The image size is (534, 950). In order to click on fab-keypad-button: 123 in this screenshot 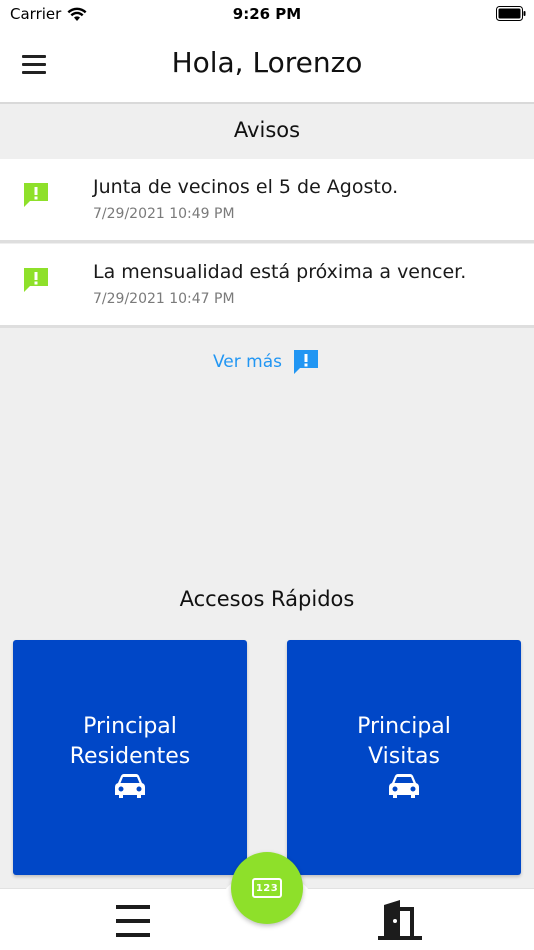, I will do `click(267, 888)`.